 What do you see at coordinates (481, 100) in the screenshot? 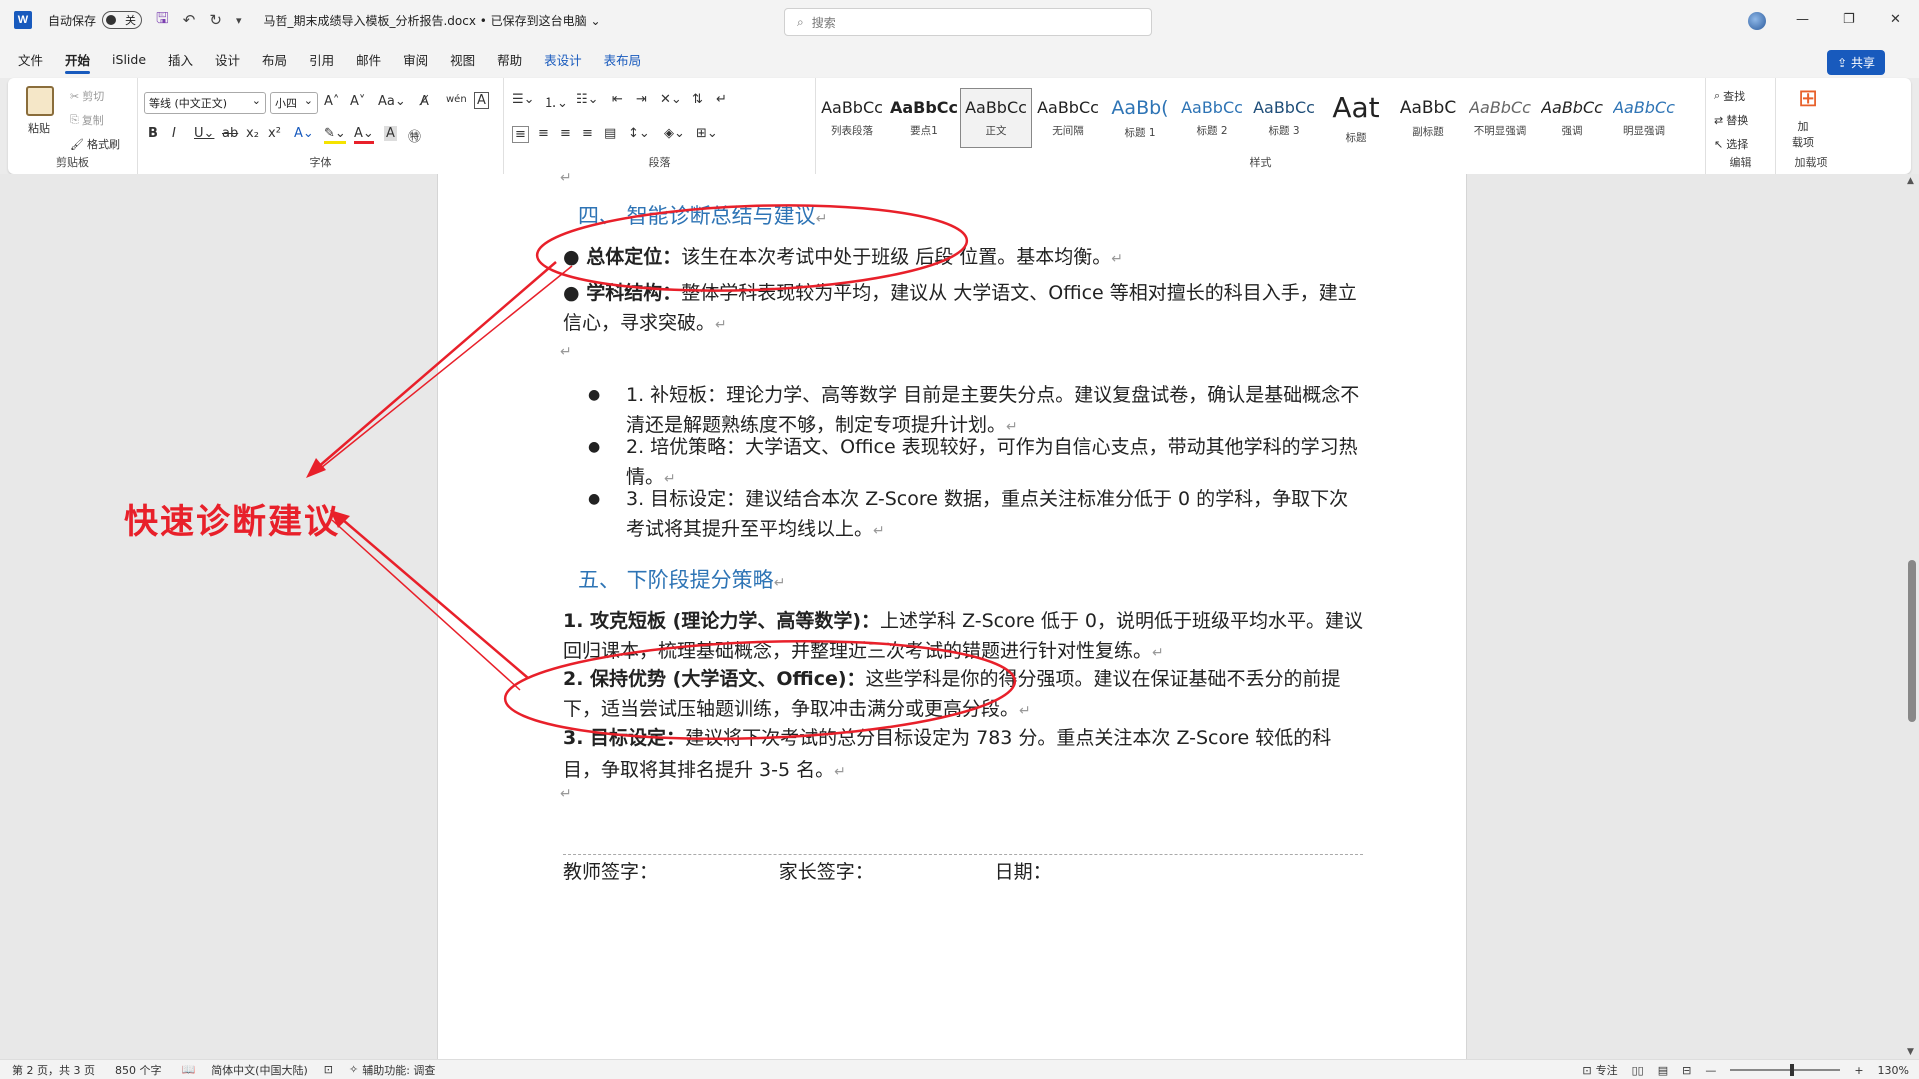
I see `char-border-icon: A` at bounding box center [481, 100].